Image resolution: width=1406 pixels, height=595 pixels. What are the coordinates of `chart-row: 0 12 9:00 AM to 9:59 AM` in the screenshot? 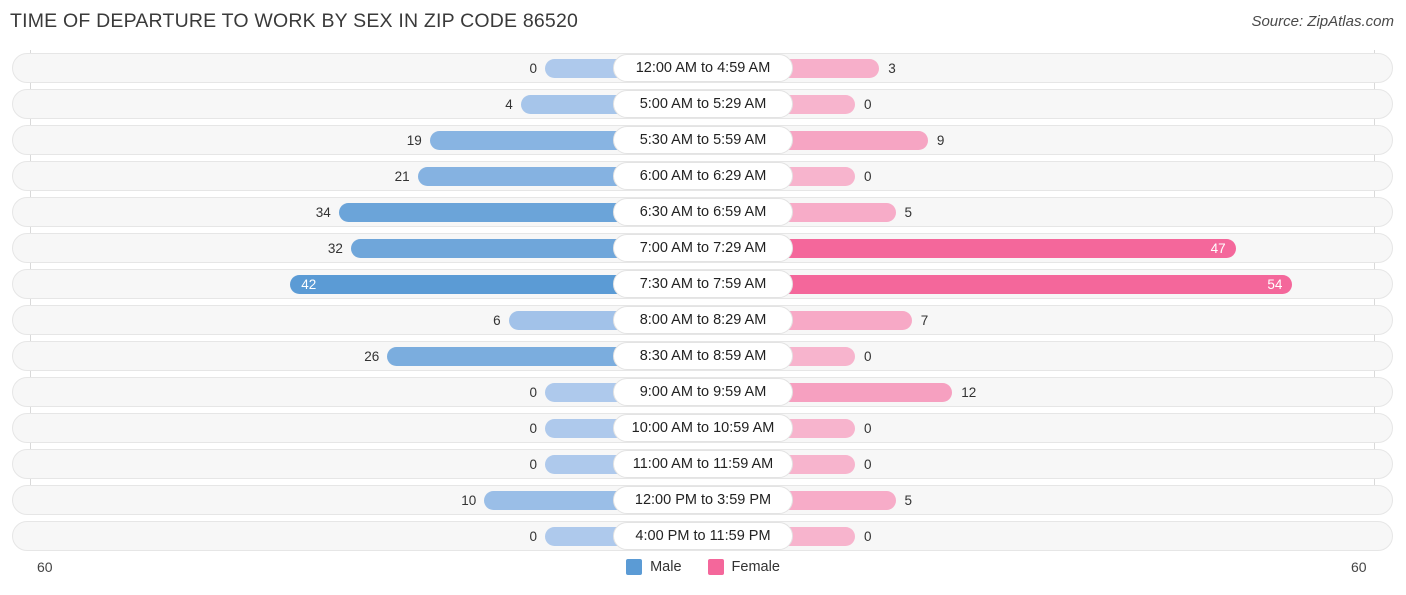 It's located at (703, 392).